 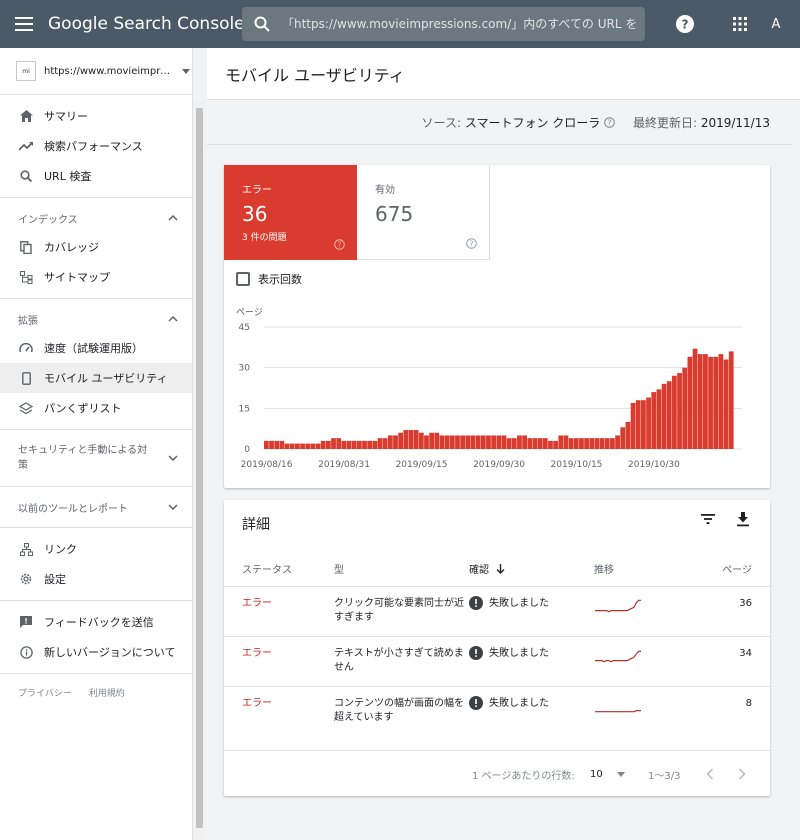 I want to click on property-url: https://www.movieimpressions.com/, so click(x=109, y=71).